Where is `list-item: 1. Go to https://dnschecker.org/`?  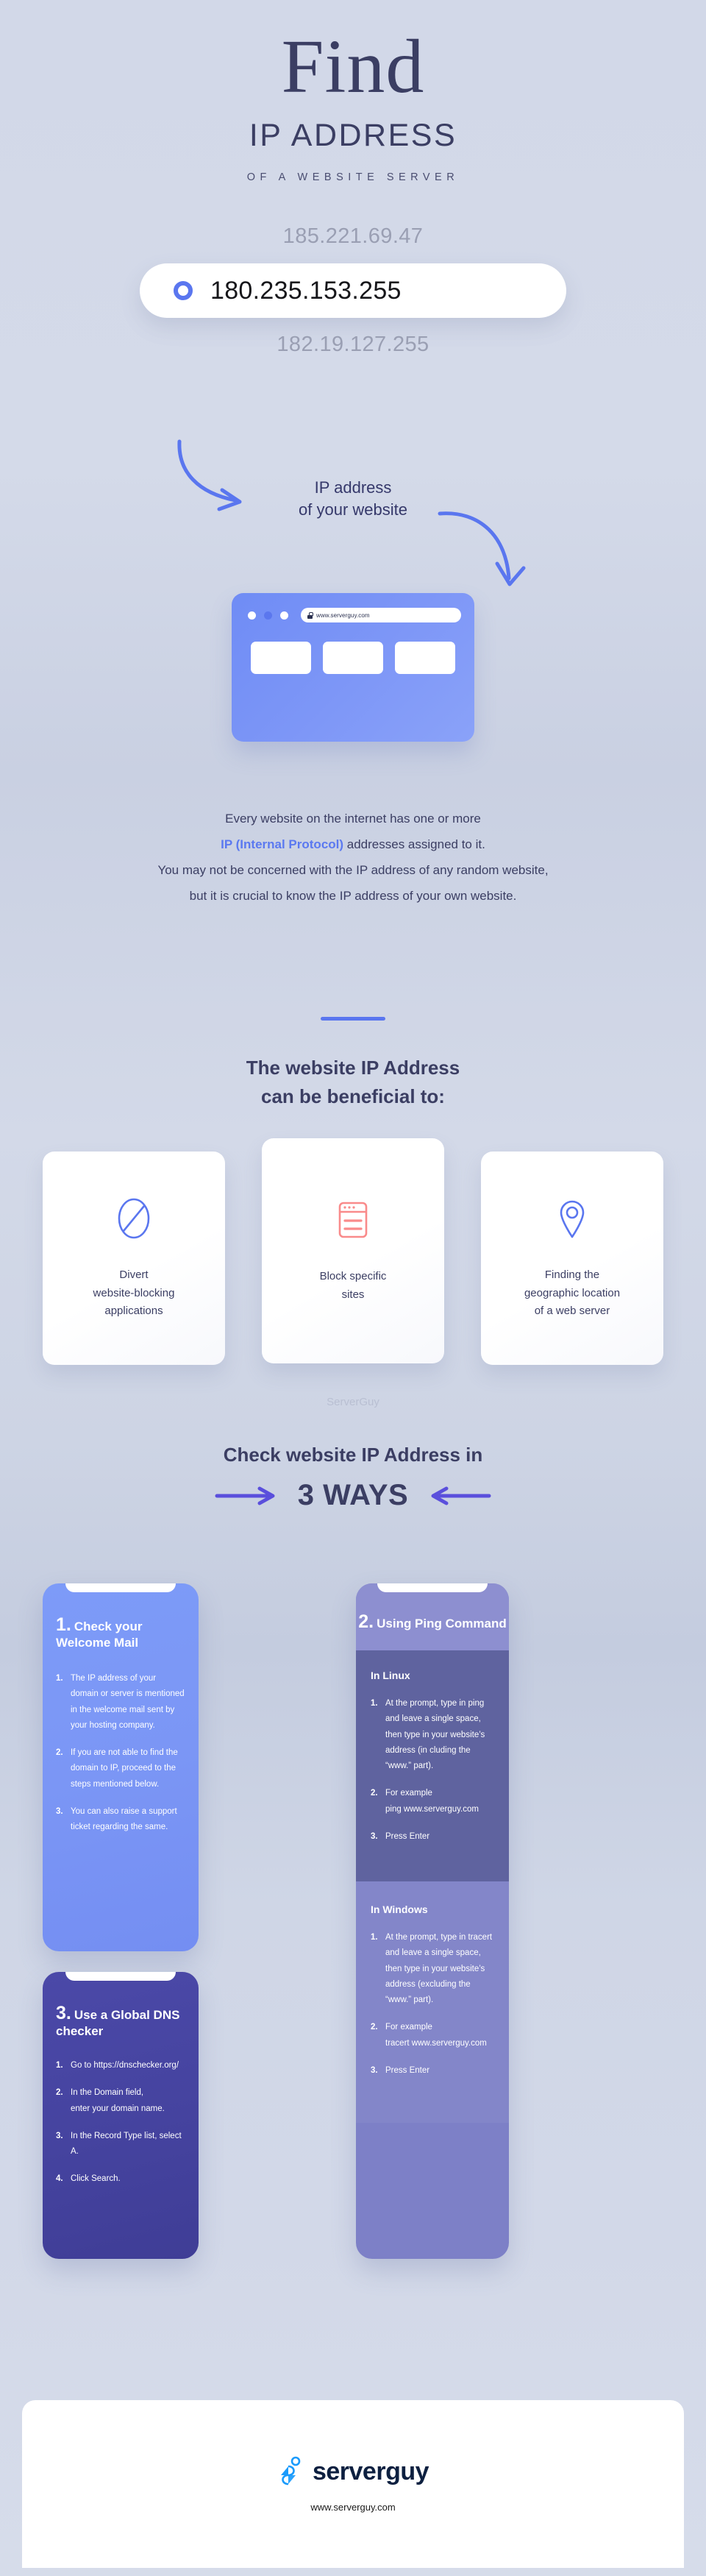 list-item: 1. Go to https://dnschecker.org/ is located at coordinates (120, 2065).